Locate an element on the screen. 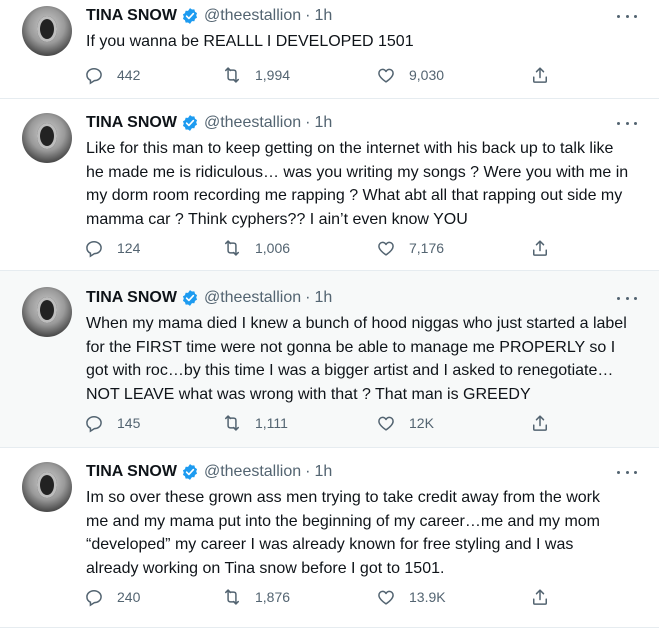 This screenshot has height=628, width=659. retweet-count: 1,111 is located at coordinates (271, 423).